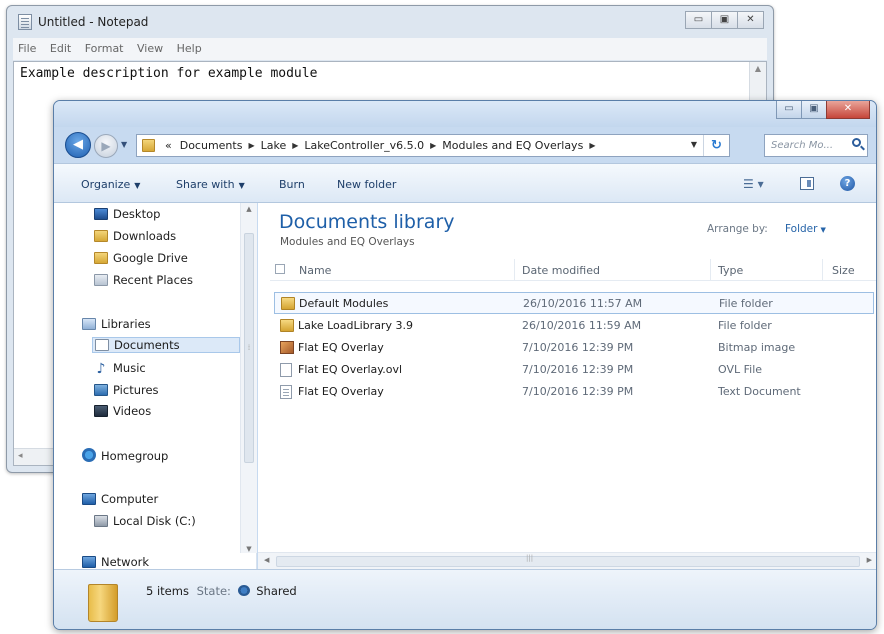  I want to click on share-with-button: Share with ▼, so click(210, 184).